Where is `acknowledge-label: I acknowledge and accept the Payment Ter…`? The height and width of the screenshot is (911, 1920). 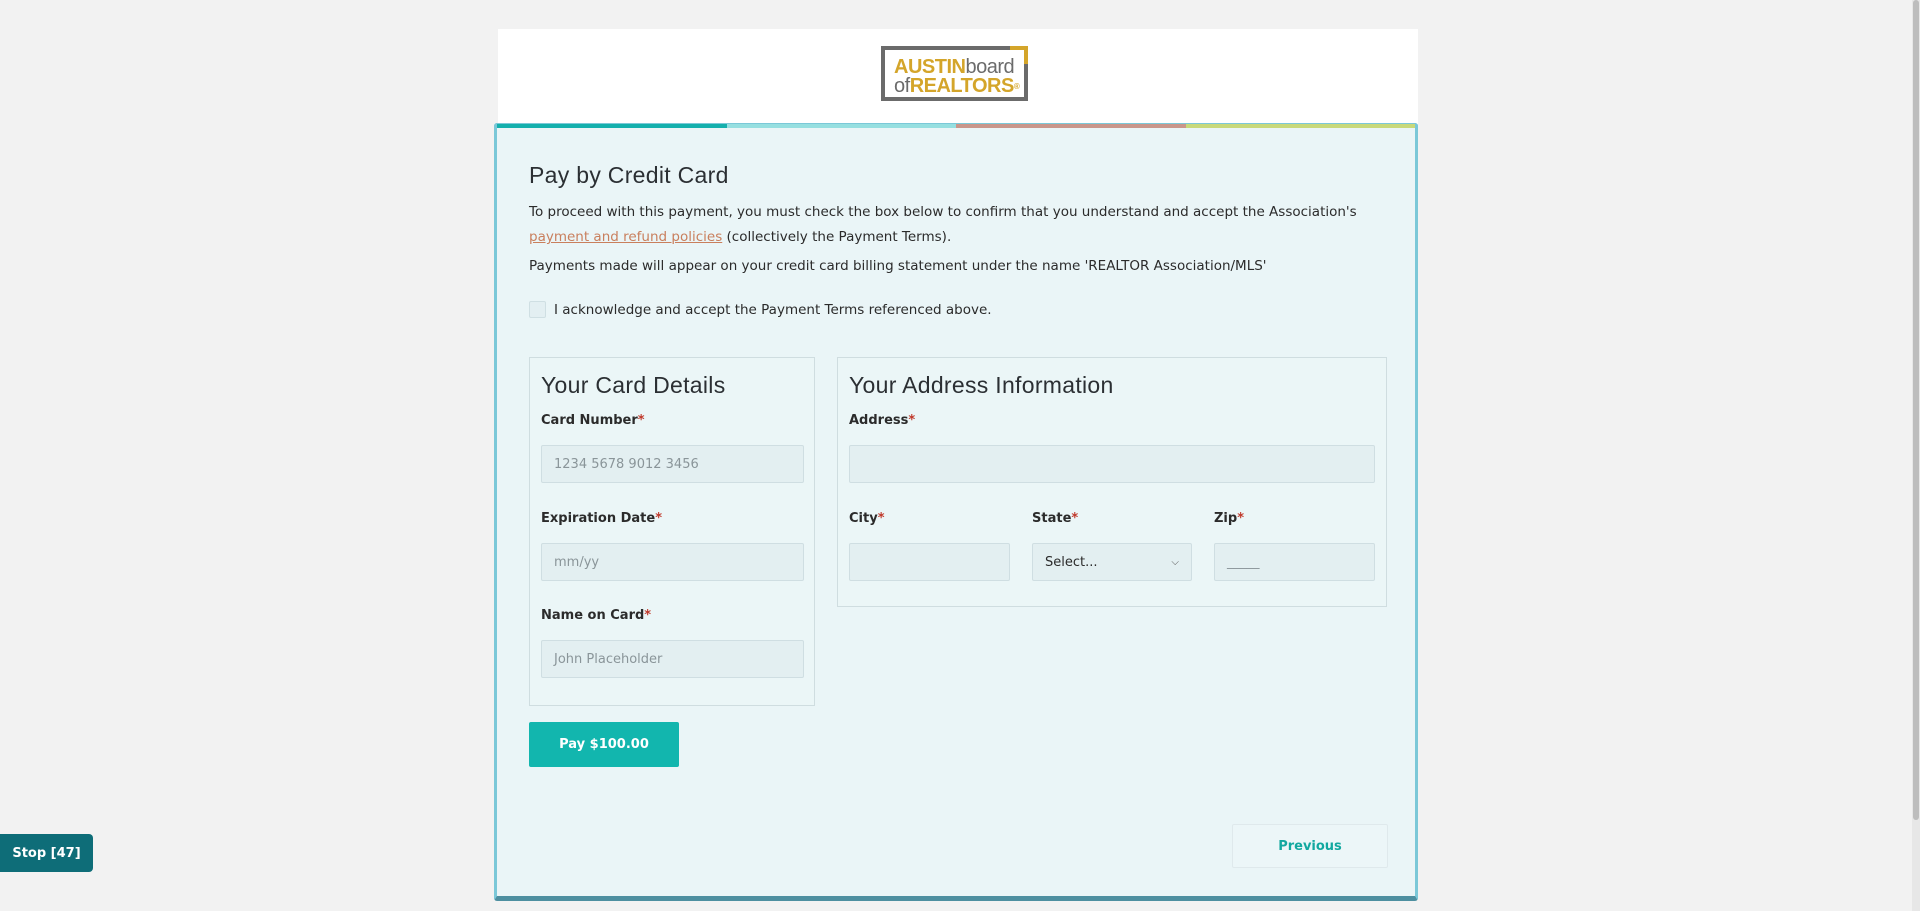 acknowledge-label: I acknowledge and accept the Payment Ter… is located at coordinates (773, 310).